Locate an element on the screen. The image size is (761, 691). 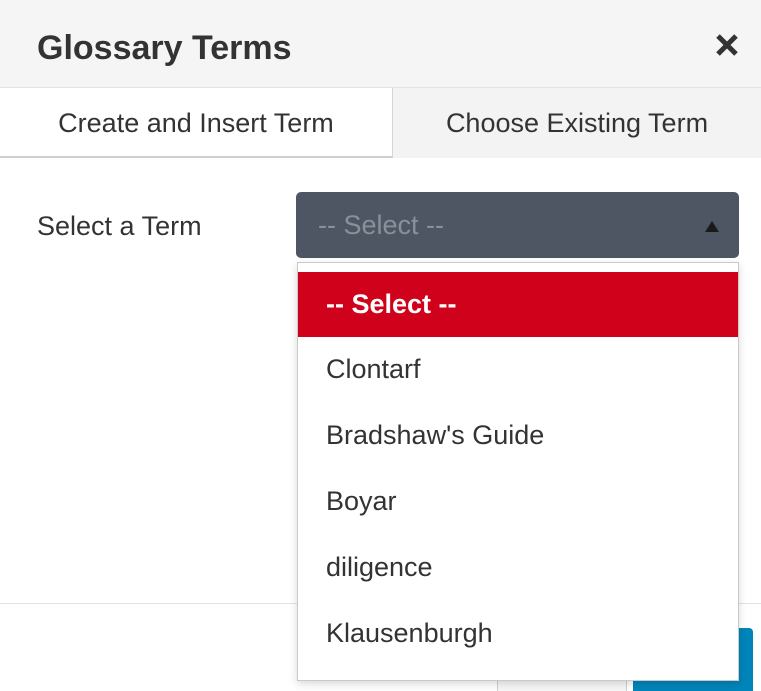
select-term-label: Select a Term is located at coordinates (119, 226).